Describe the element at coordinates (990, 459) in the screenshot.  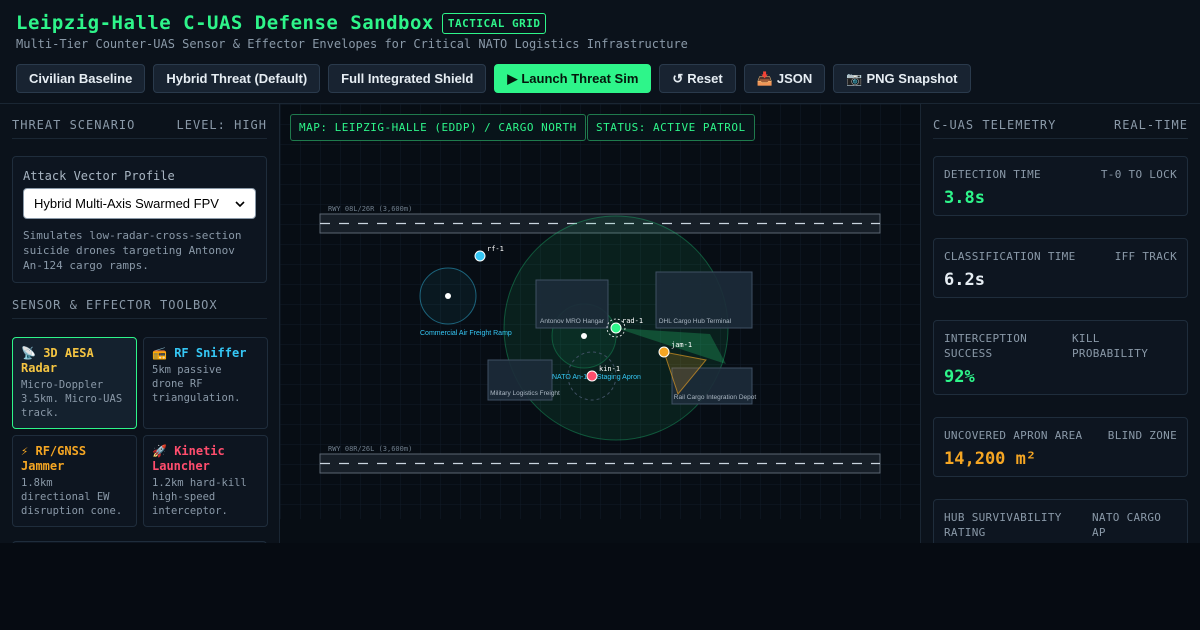
I see `metric-value: 14,200 m²` at that location.